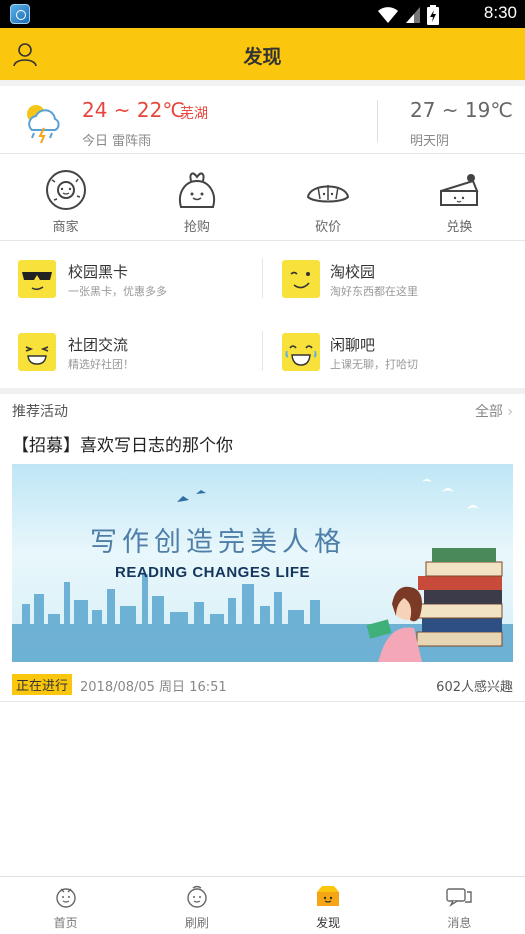  Describe the element at coordinates (196, 190) in the screenshot. I see `bag-icon` at that location.